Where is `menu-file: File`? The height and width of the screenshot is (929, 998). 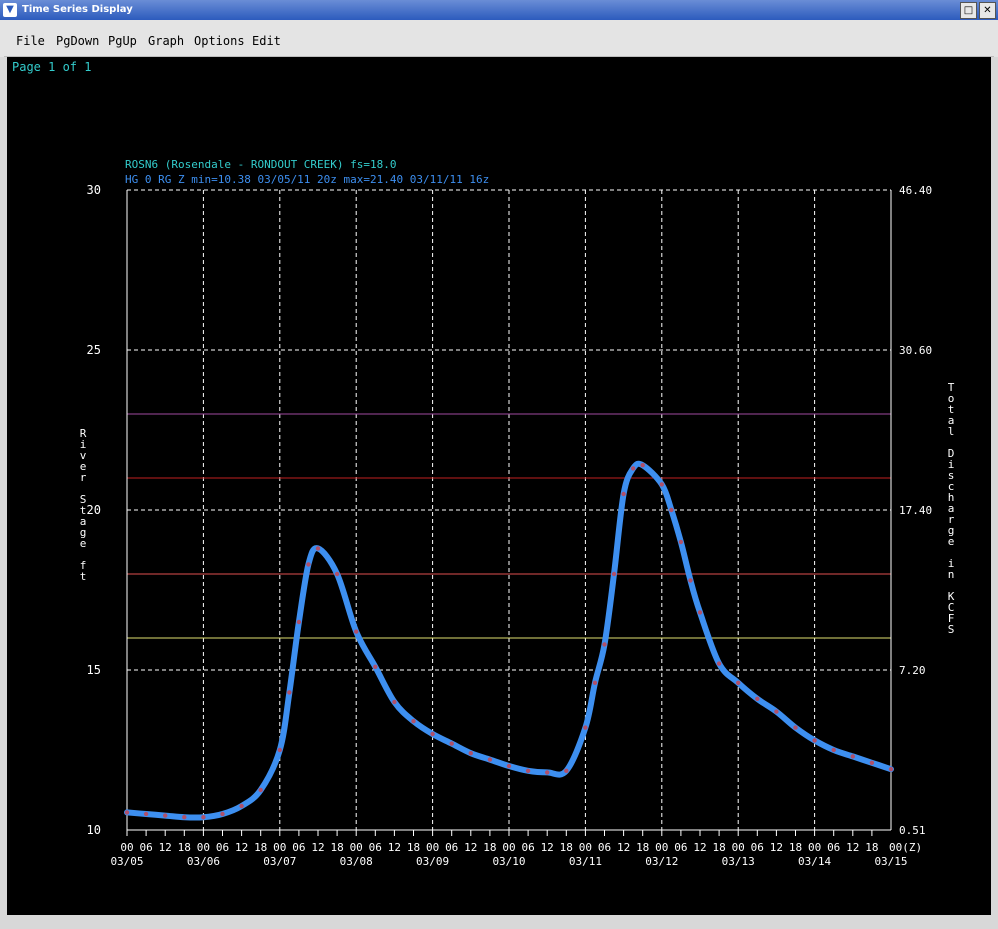
menu-file: File is located at coordinates (30, 41).